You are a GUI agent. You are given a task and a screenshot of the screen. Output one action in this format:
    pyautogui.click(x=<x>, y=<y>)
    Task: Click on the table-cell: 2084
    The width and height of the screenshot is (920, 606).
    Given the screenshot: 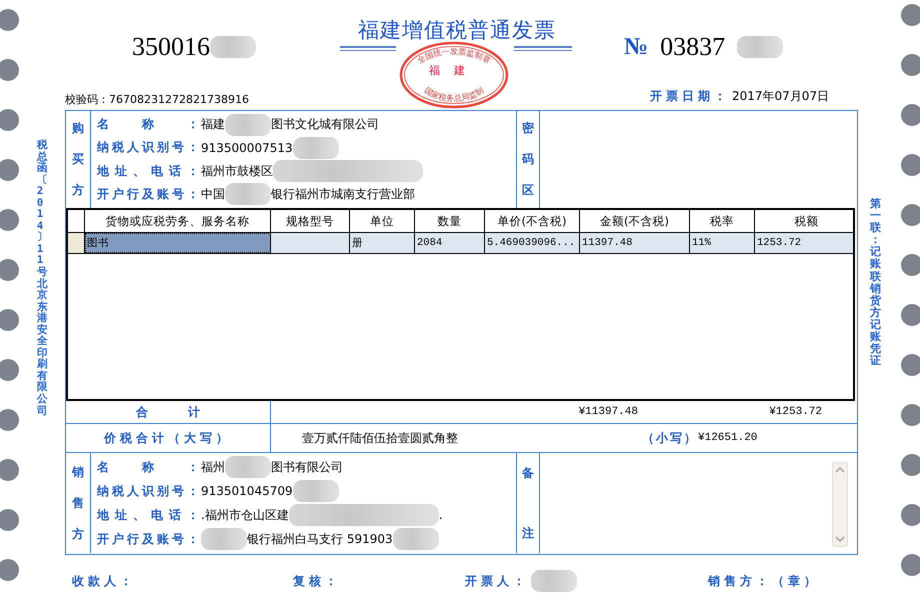 What is the action you would take?
    pyautogui.click(x=450, y=243)
    